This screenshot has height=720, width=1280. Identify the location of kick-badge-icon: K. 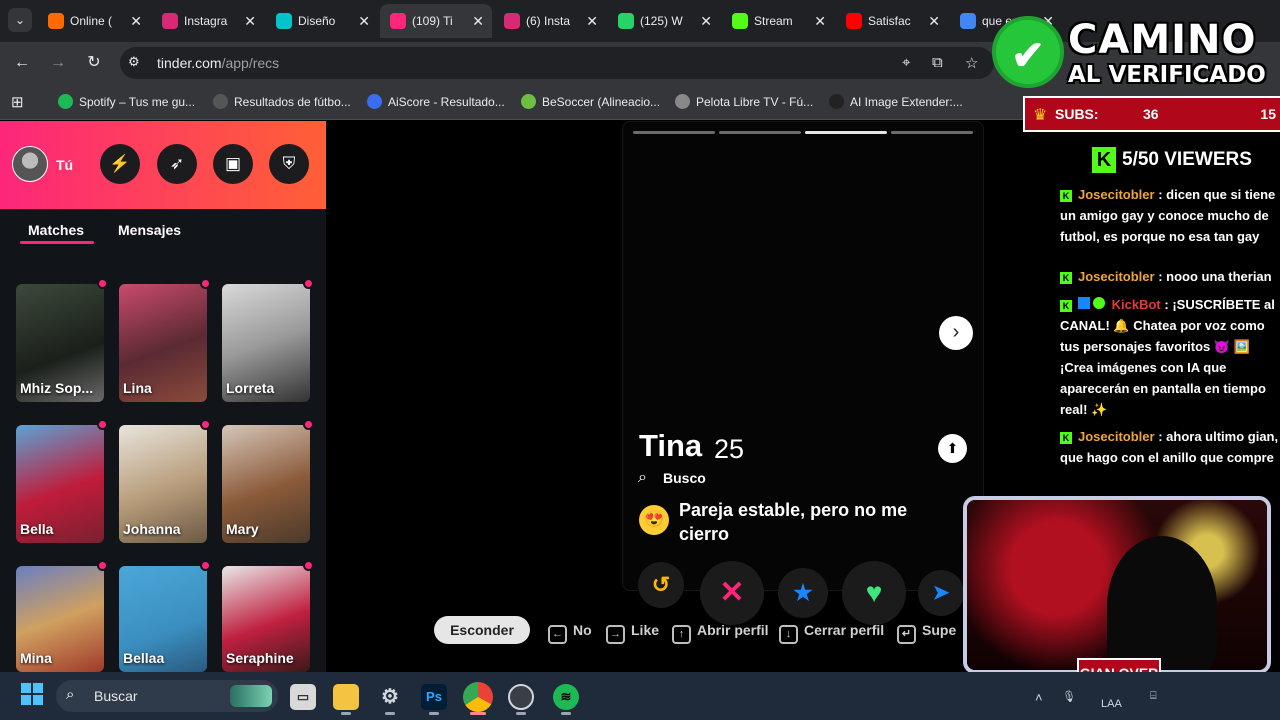
(1066, 438).